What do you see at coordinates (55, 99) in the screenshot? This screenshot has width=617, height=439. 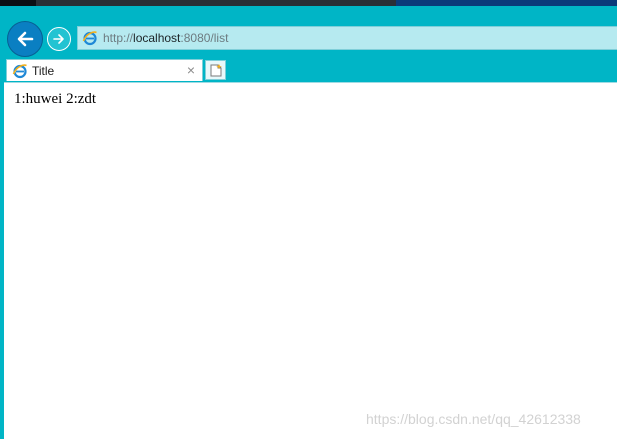 I see `page-body-text: 1:huwei 2:zdt` at bounding box center [55, 99].